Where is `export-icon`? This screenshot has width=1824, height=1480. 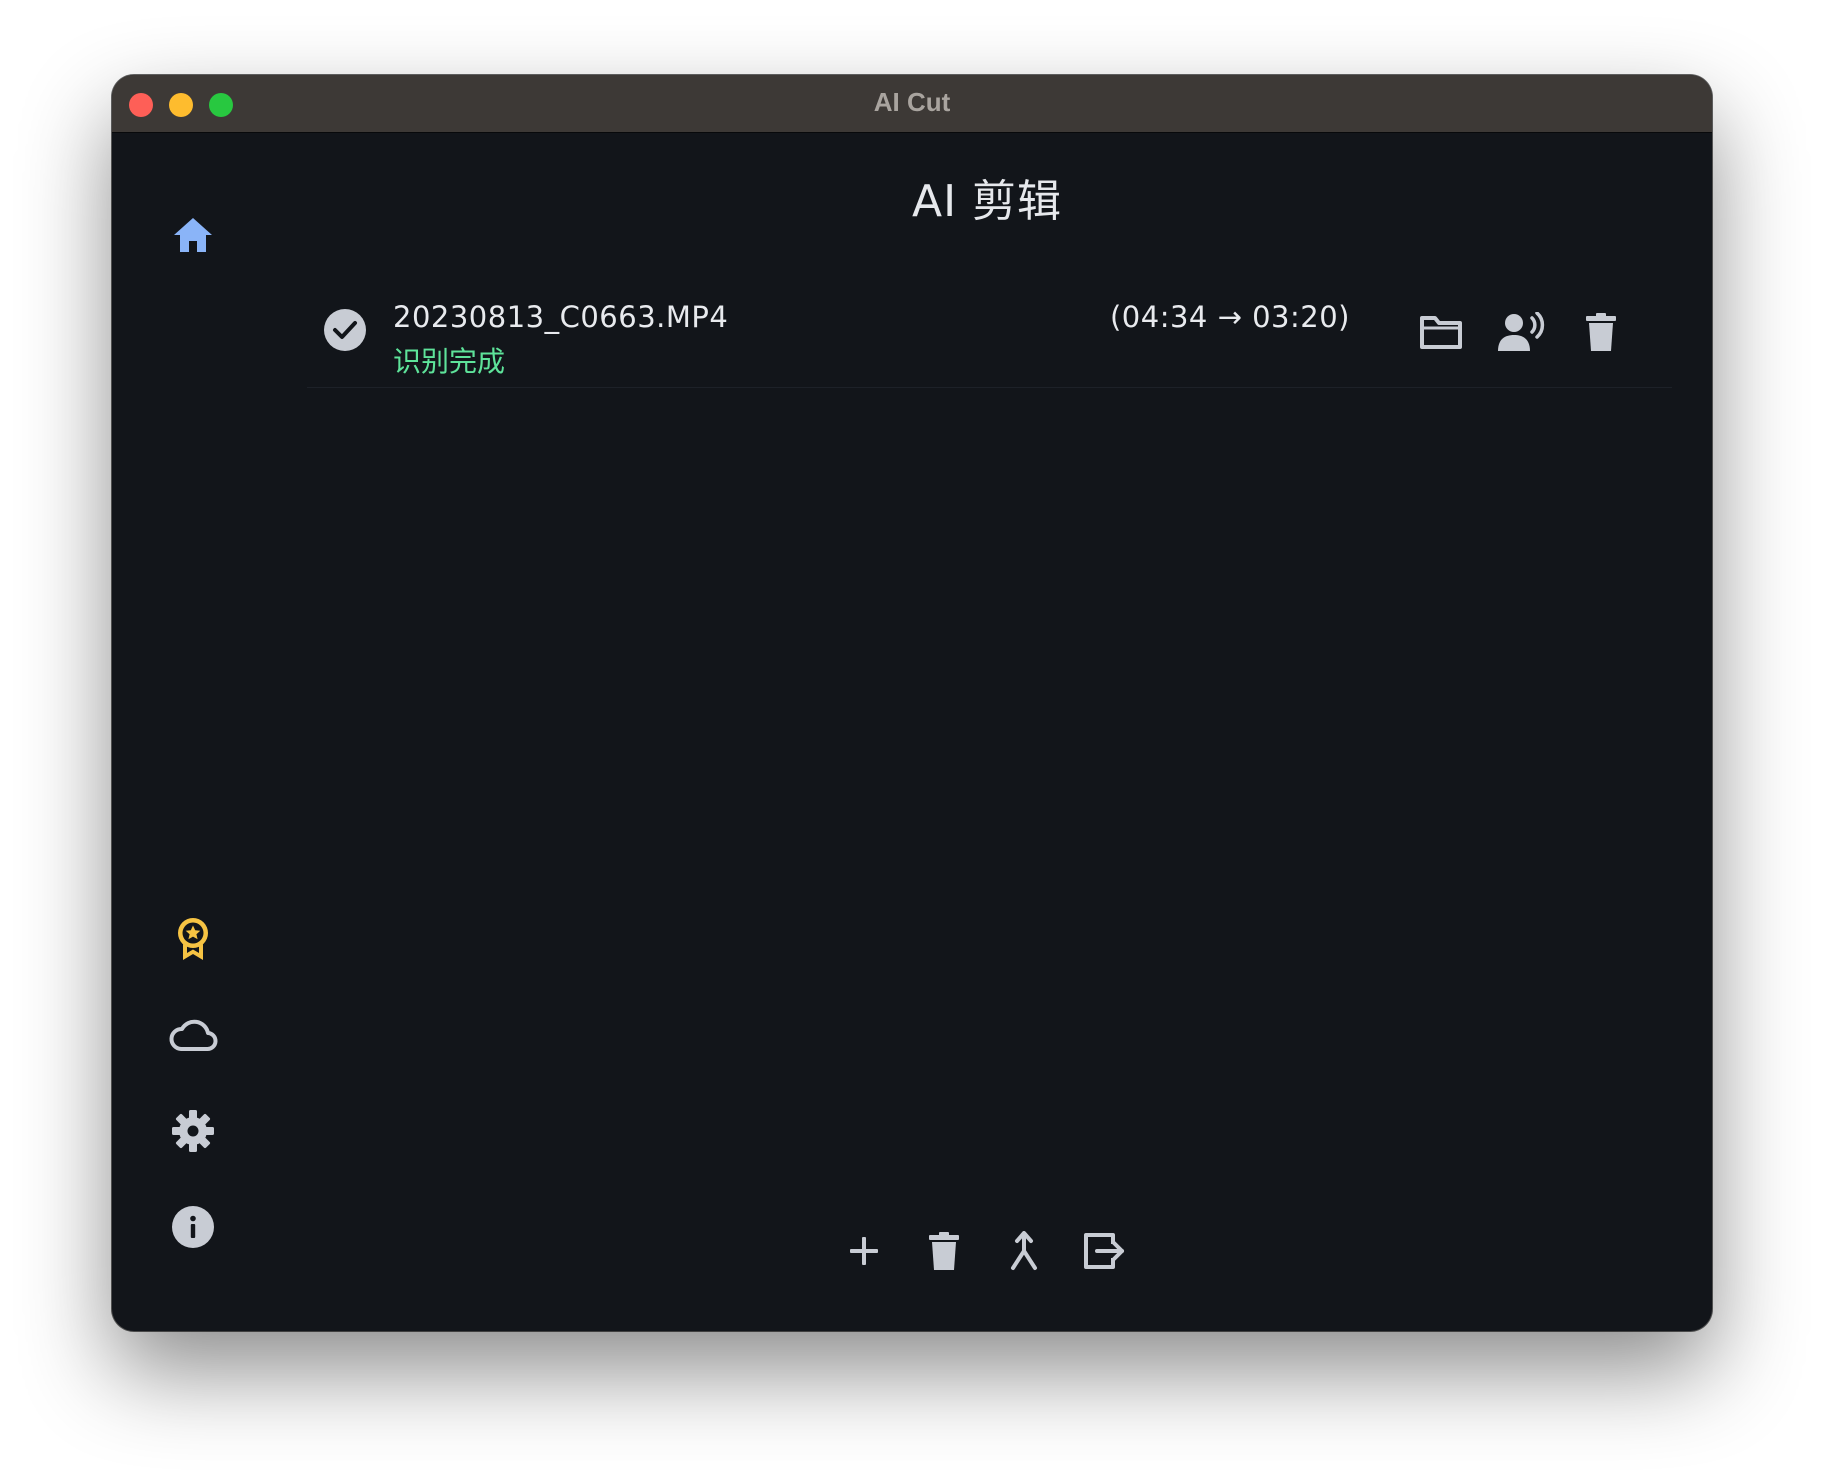
export-icon is located at coordinates (1104, 1251).